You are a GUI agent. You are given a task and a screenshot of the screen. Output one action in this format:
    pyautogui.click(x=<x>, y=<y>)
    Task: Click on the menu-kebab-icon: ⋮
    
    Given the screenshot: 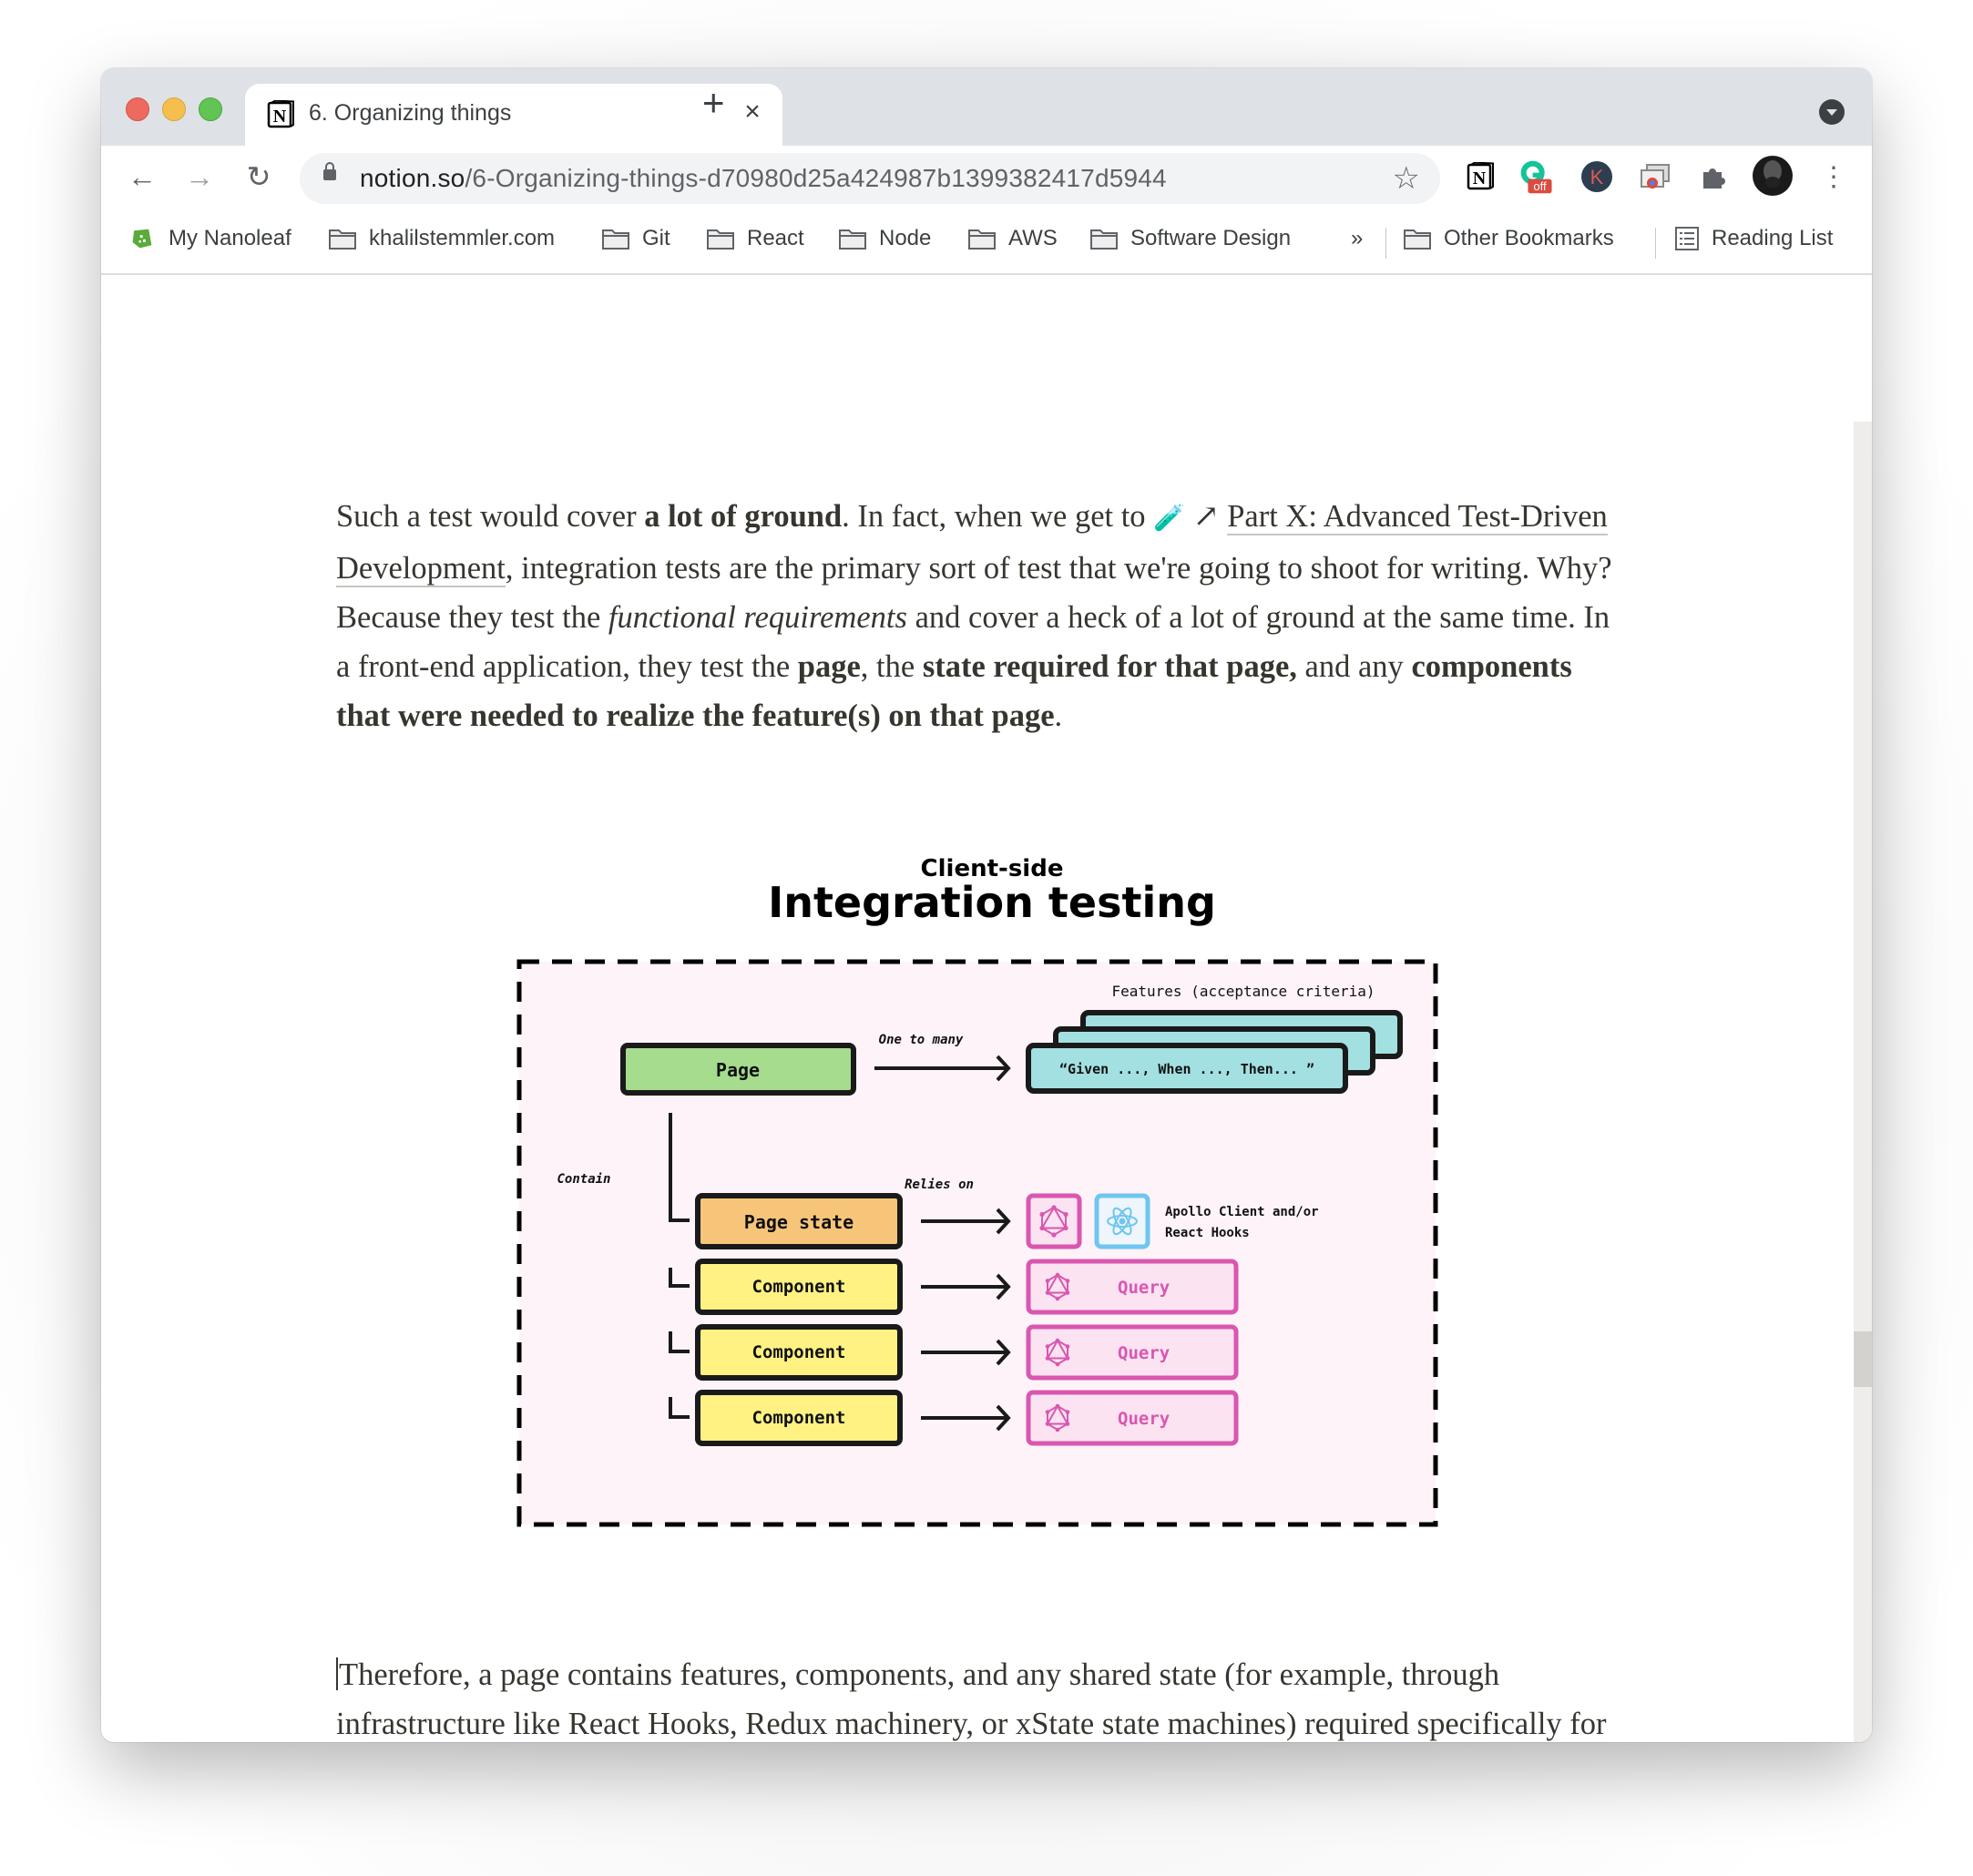 What is the action you would take?
    pyautogui.click(x=1833, y=176)
    